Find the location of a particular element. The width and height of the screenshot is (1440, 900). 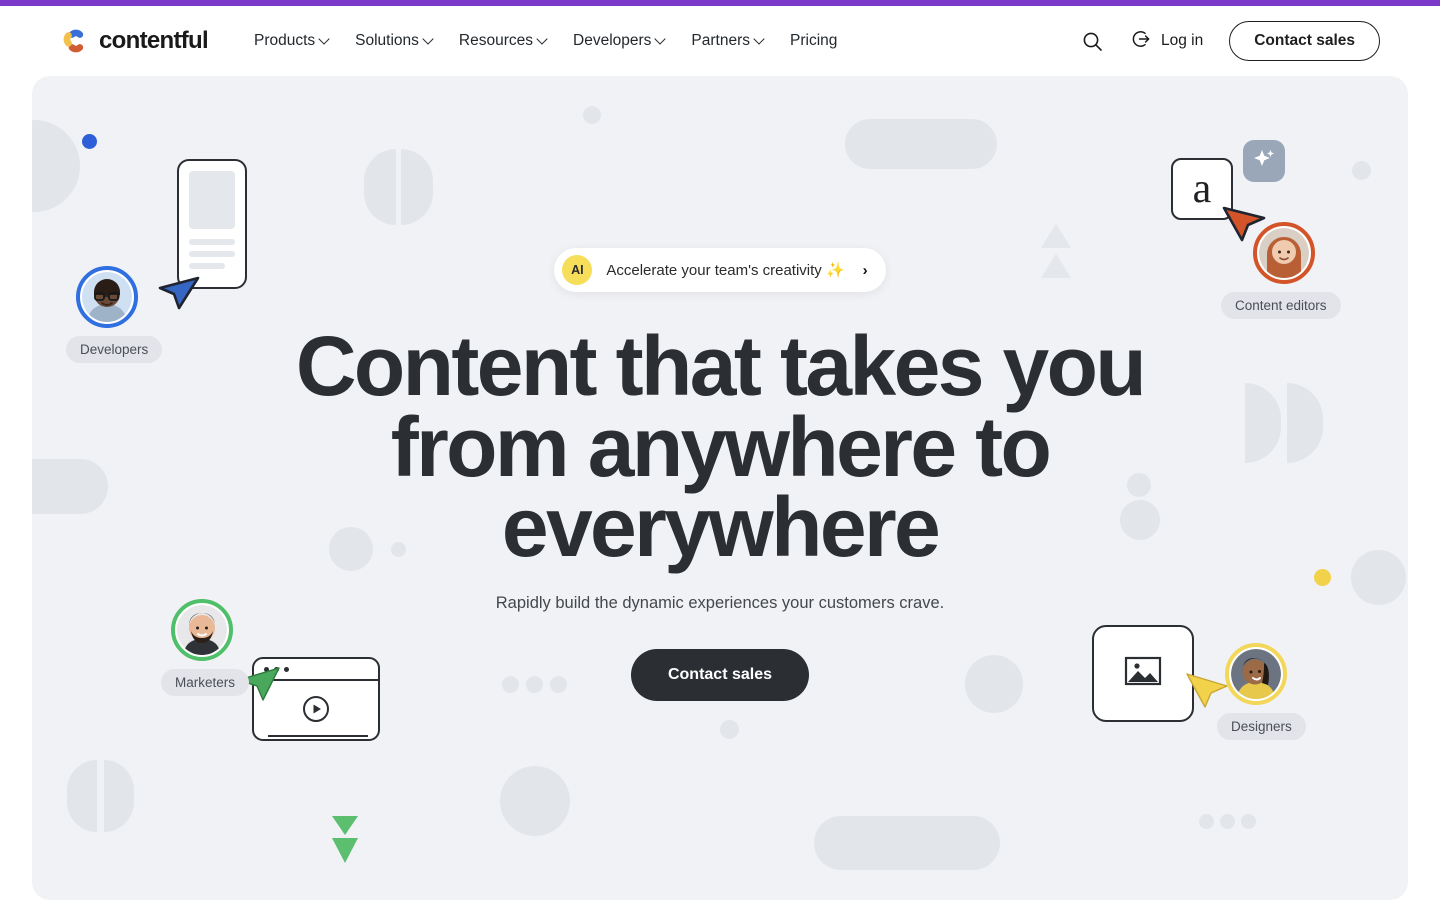

nav-item-pricing: Pricing is located at coordinates (813, 41).